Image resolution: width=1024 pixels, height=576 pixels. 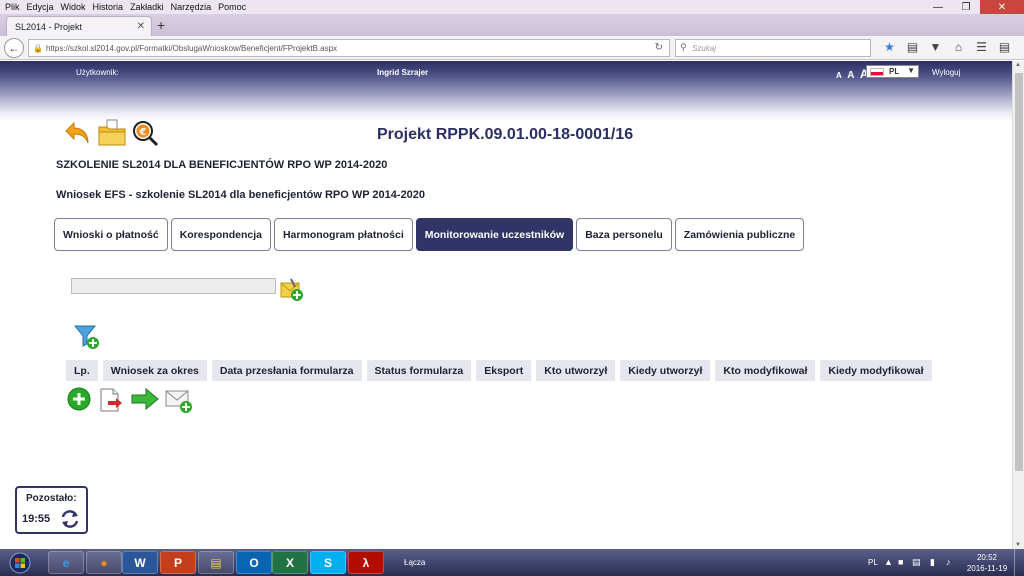 I want to click on page-title: Projekt RPPK.09.01.00-18-0001/16, so click(x=505, y=134).